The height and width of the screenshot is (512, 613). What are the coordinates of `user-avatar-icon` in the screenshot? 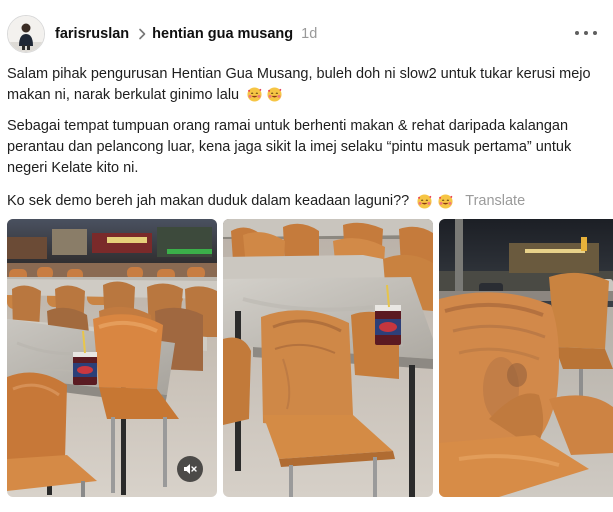 It's located at (26, 34).